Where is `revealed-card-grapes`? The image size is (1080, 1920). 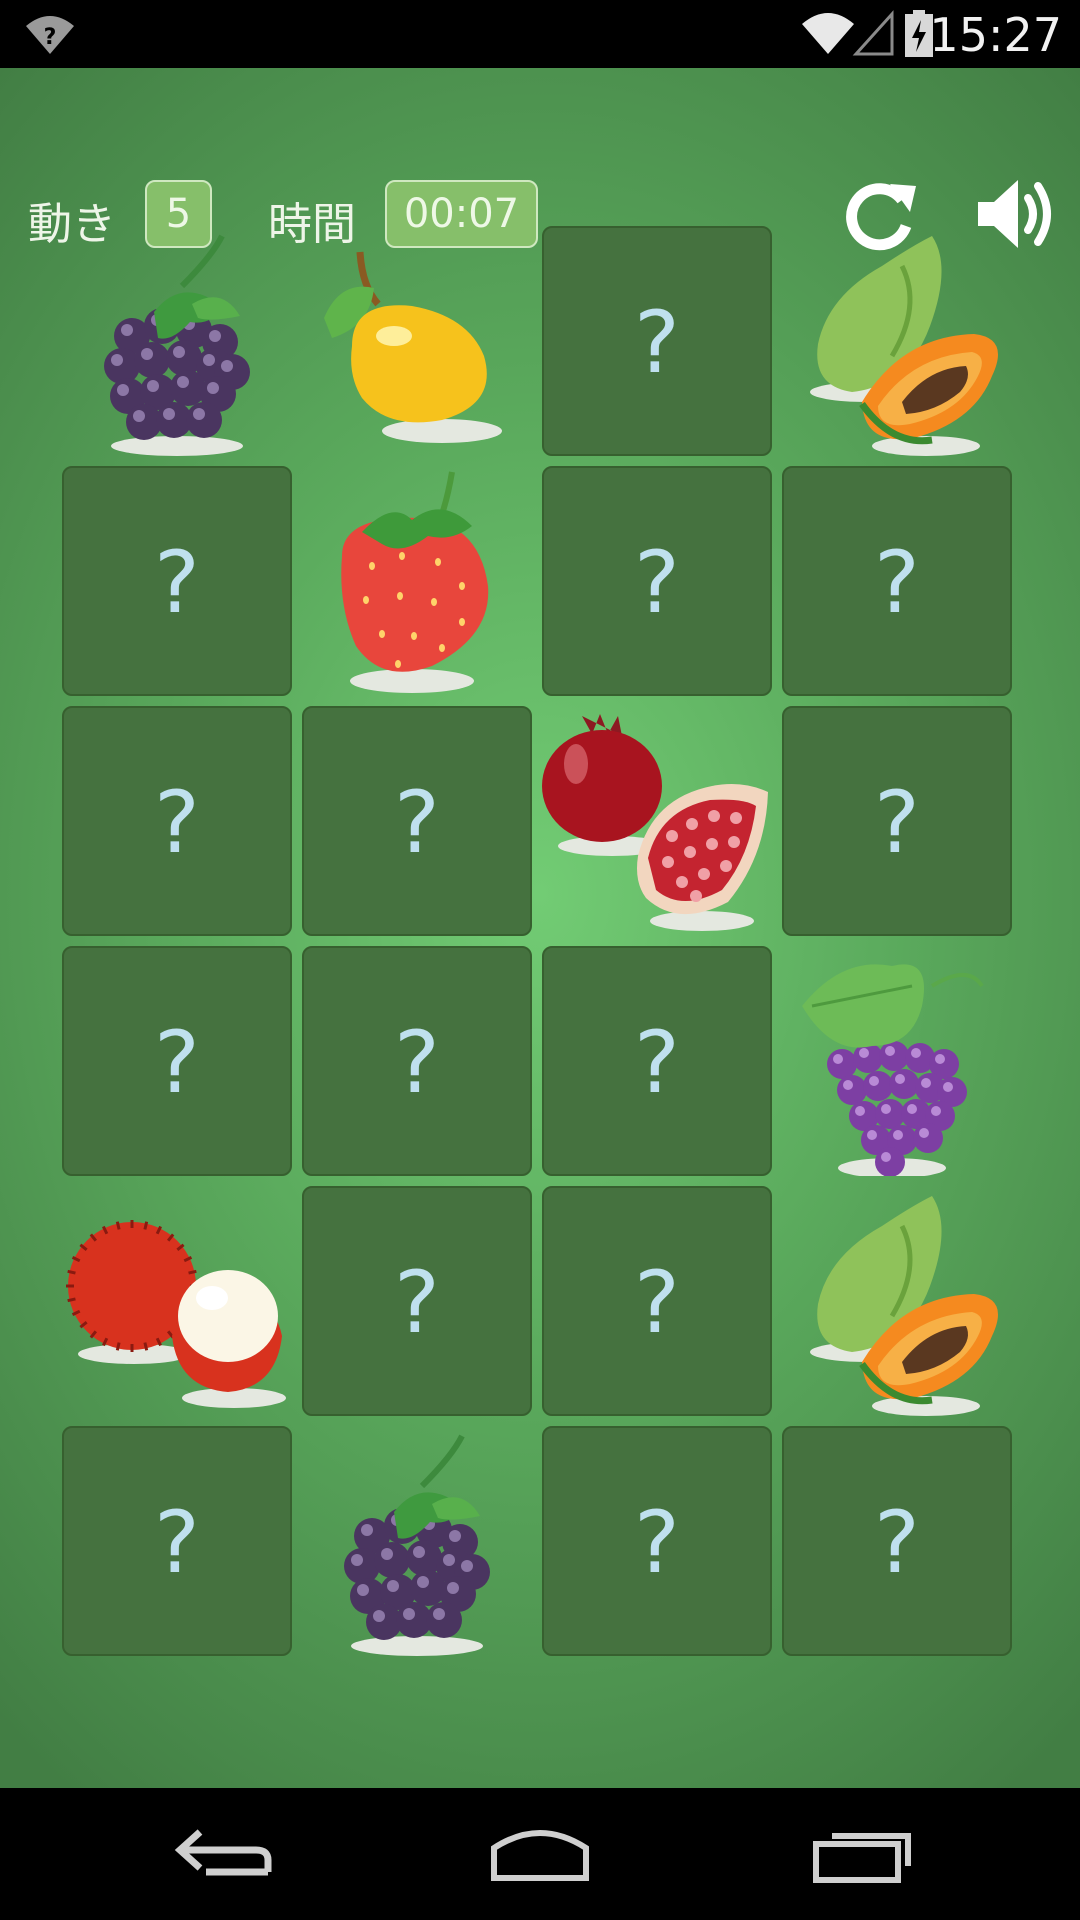 revealed-card-grapes is located at coordinates (897, 1061).